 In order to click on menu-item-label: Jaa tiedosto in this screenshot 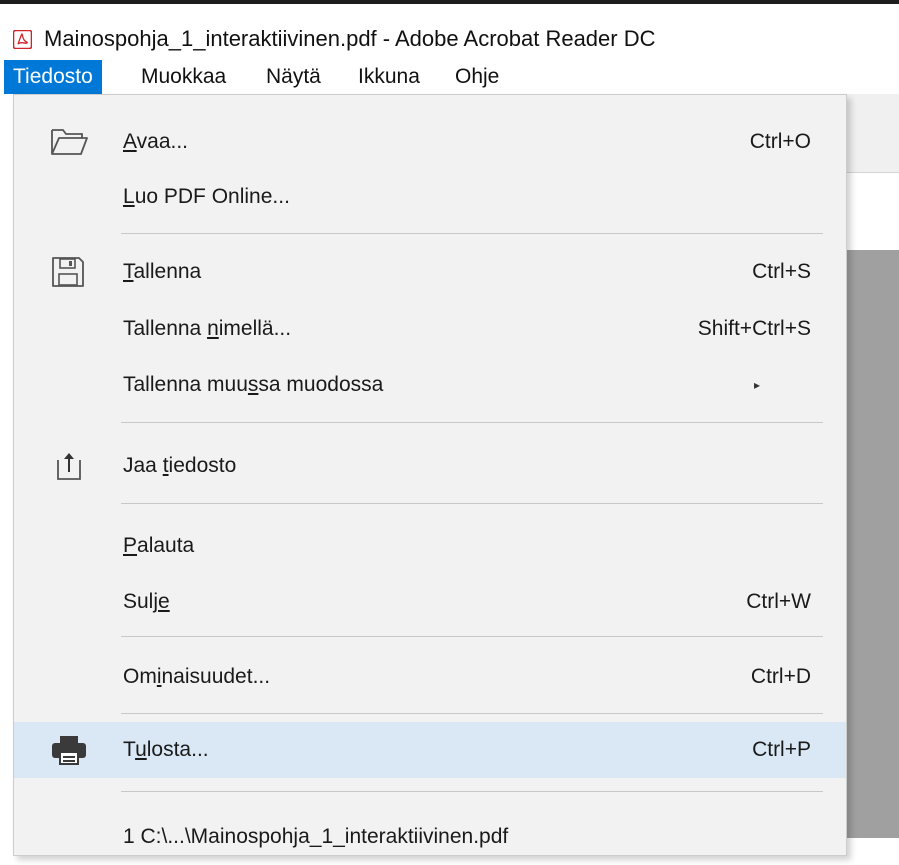, I will do `click(180, 465)`.